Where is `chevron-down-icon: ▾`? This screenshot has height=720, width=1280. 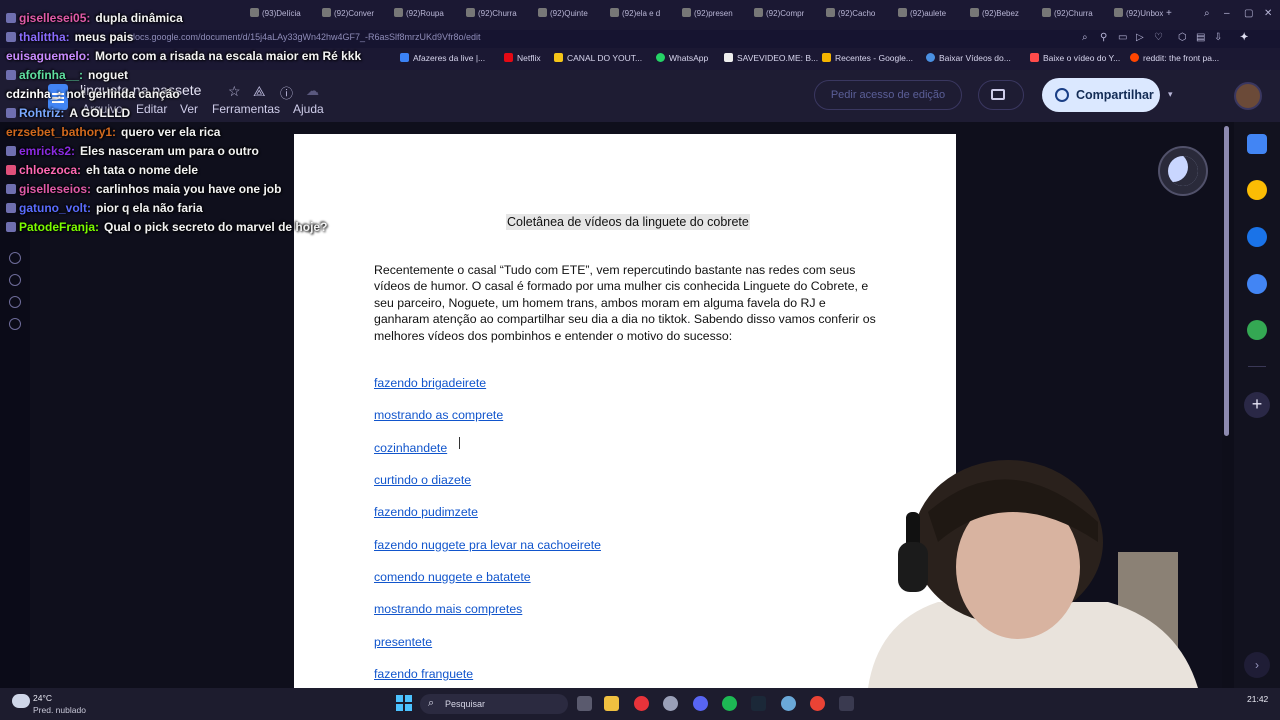
chevron-down-icon: ▾ is located at coordinates (1170, 94).